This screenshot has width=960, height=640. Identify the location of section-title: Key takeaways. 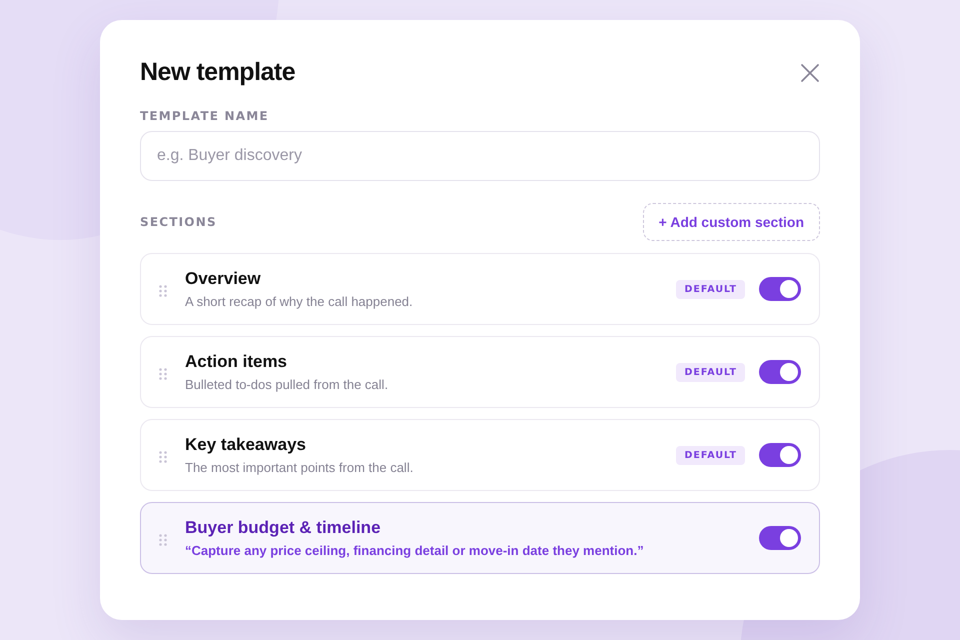
(246, 445).